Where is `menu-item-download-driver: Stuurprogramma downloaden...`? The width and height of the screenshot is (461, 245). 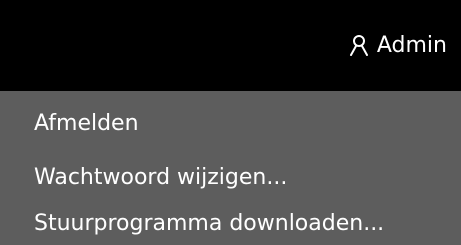 menu-item-download-driver: Stuurprogramma downloaden... is located at coordinates (209, 224).